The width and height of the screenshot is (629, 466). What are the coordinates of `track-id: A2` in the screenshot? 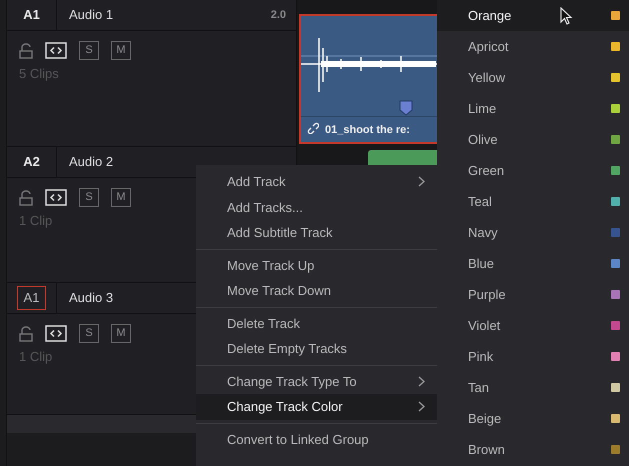 It's located at (31, 162).